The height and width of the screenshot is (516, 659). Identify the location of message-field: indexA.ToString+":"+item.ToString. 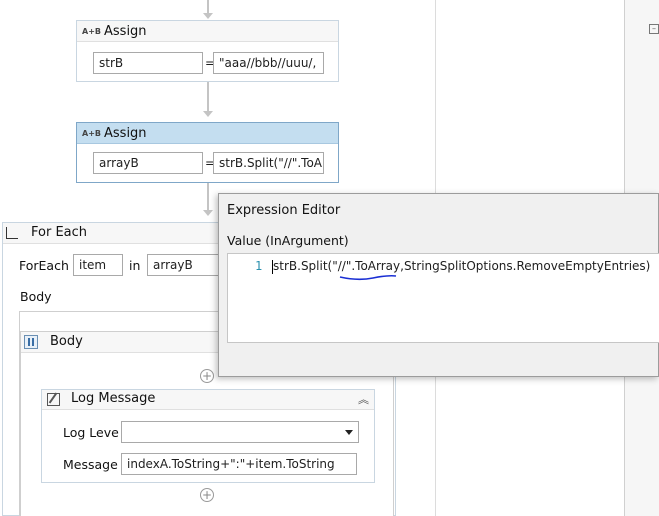
(239, 464).